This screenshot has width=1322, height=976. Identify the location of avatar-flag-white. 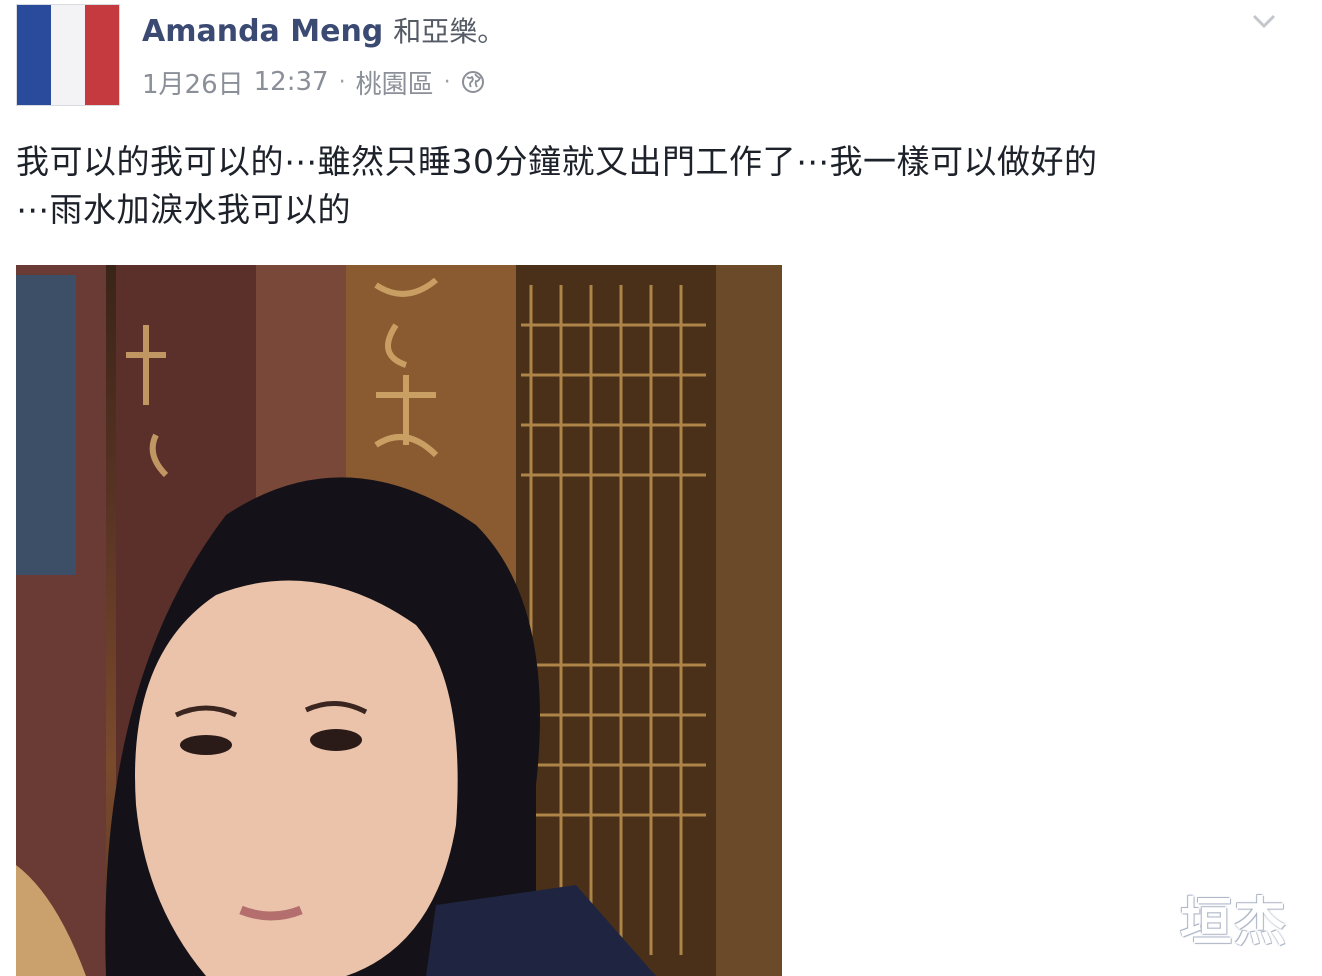
(68, 55).